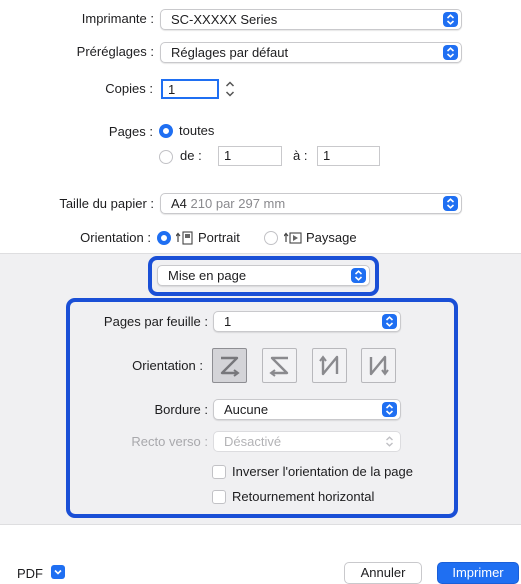 The width and height of the screenshot is (521, 584). What do you see at coordinates (190, 89) in the screenshot?
I see `copies-field: 1` at bounding box center [190, 89].